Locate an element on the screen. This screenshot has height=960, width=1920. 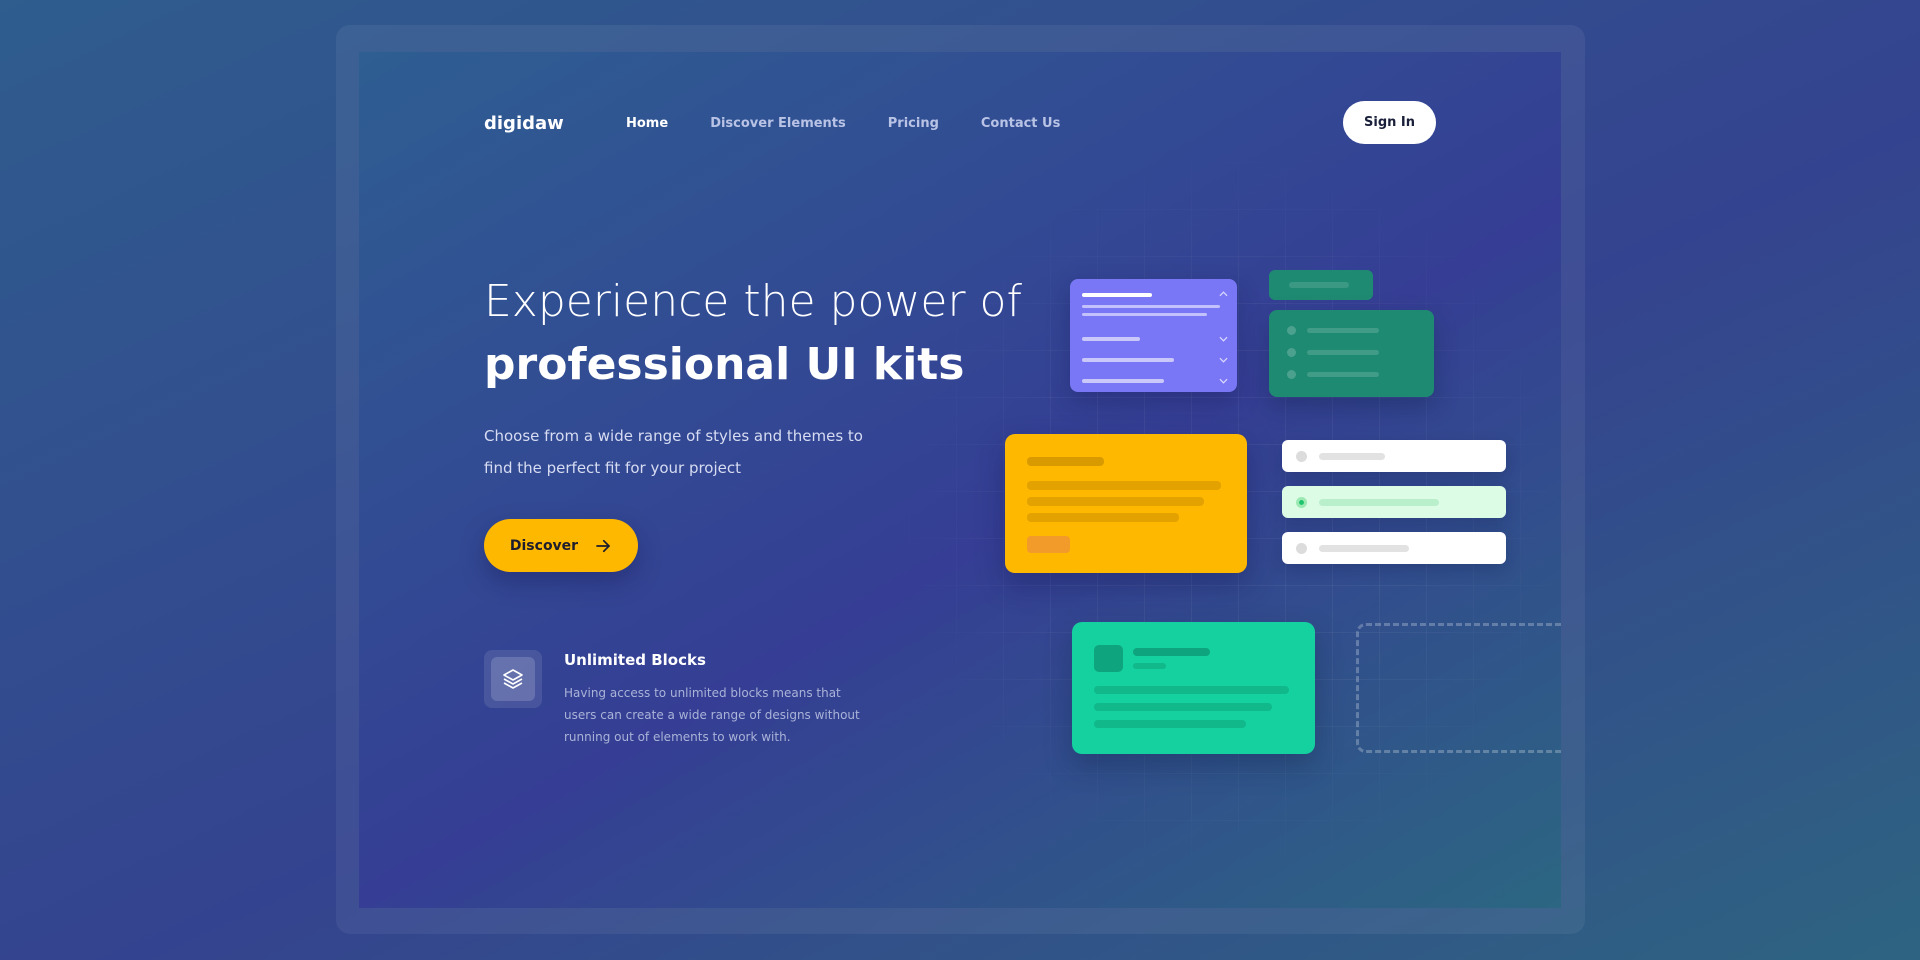
sign-in-button: Sign In is located at coordinates (1389, 122).